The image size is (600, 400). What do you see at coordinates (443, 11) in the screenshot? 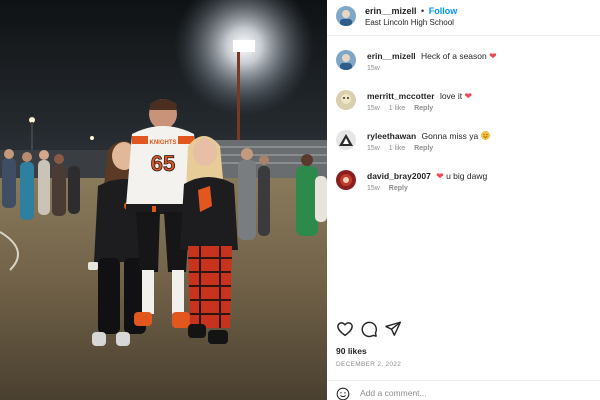
I see `follow-button: Follow` at bounding box center [443, 11].